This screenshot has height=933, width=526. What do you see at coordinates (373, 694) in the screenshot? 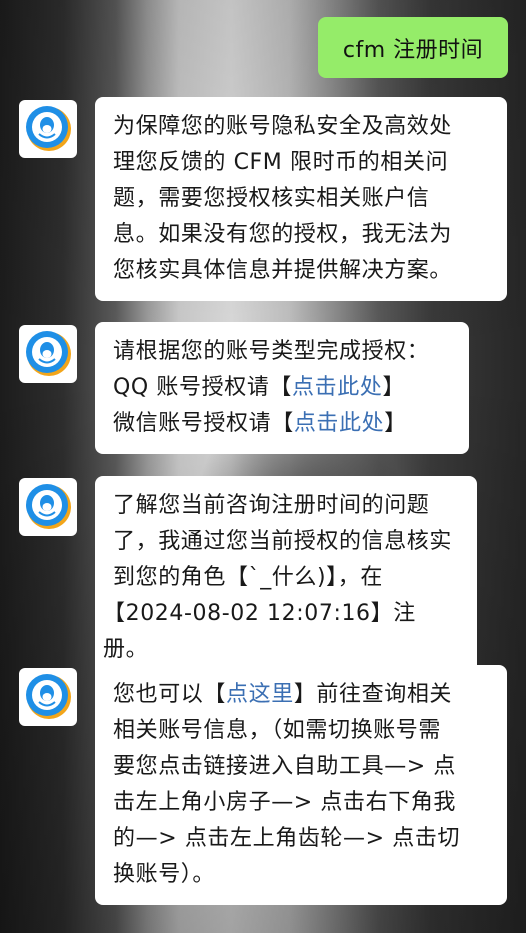
I see `message-text: 】前往查询相关` at bounding box center [373, 694].